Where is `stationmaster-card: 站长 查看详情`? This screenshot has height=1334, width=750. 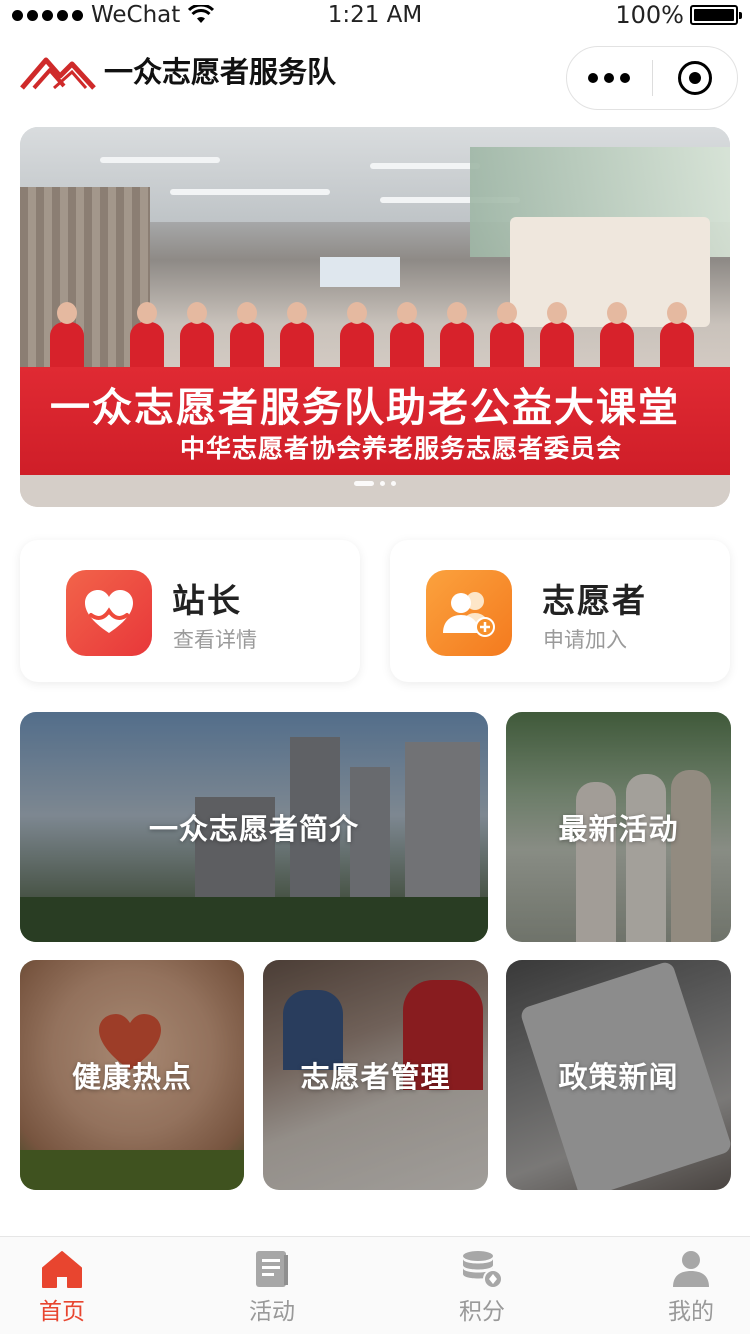
stationmaster-card: 站长 查看详情 is located at coordinates (190, 611).